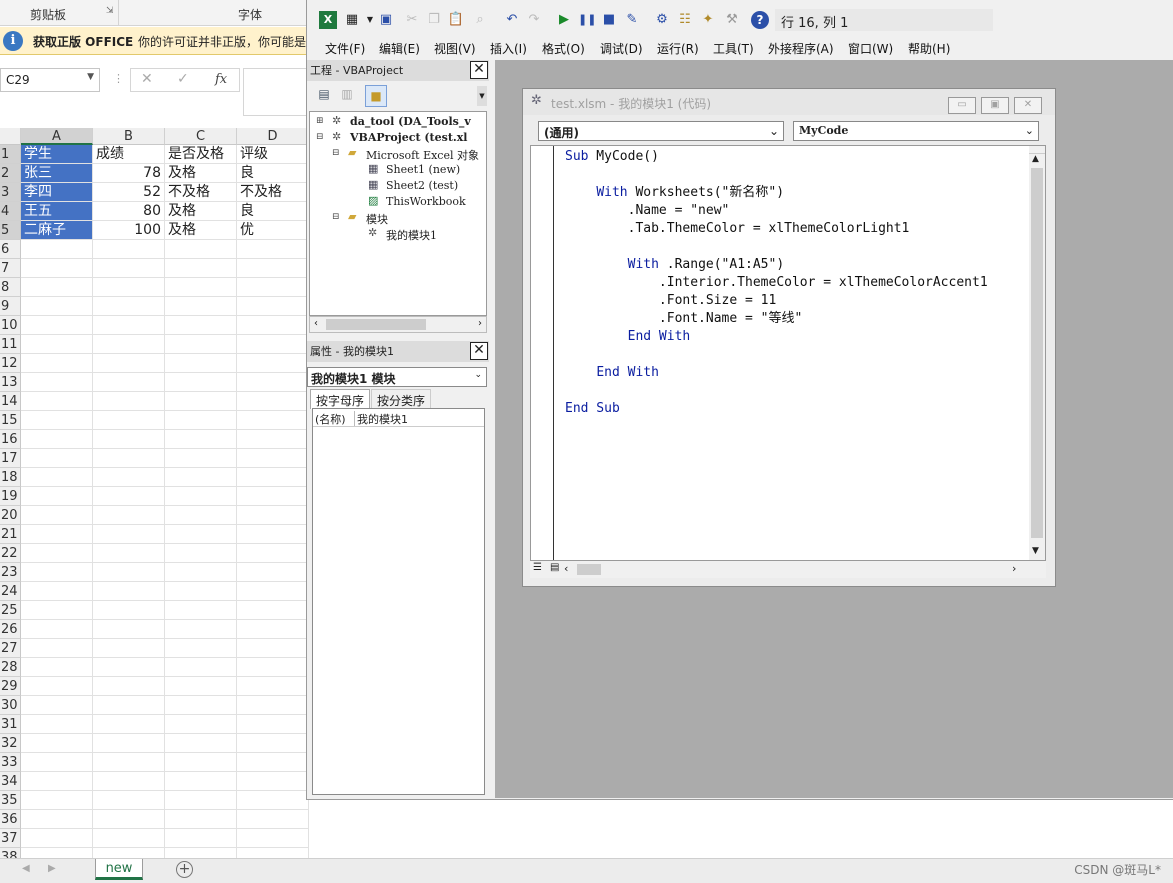  I want to click on name-box: C29 ▼, so click(50, 80).